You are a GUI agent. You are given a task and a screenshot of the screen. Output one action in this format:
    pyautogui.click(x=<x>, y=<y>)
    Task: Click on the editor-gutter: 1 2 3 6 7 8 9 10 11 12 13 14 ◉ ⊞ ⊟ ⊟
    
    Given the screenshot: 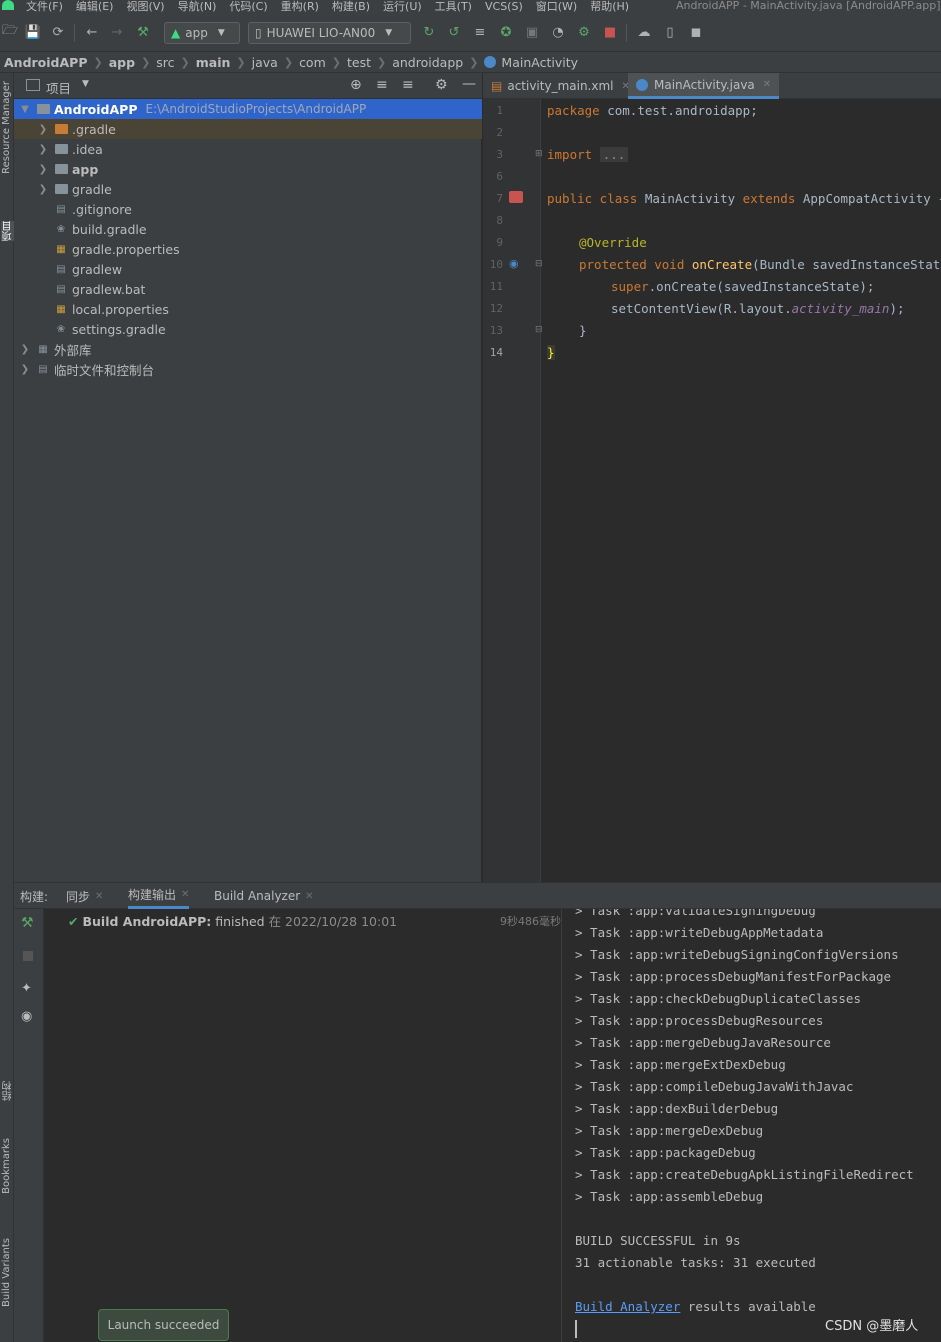 What is the action you would take?
    pyautogui.click(x=513, y=490)
    